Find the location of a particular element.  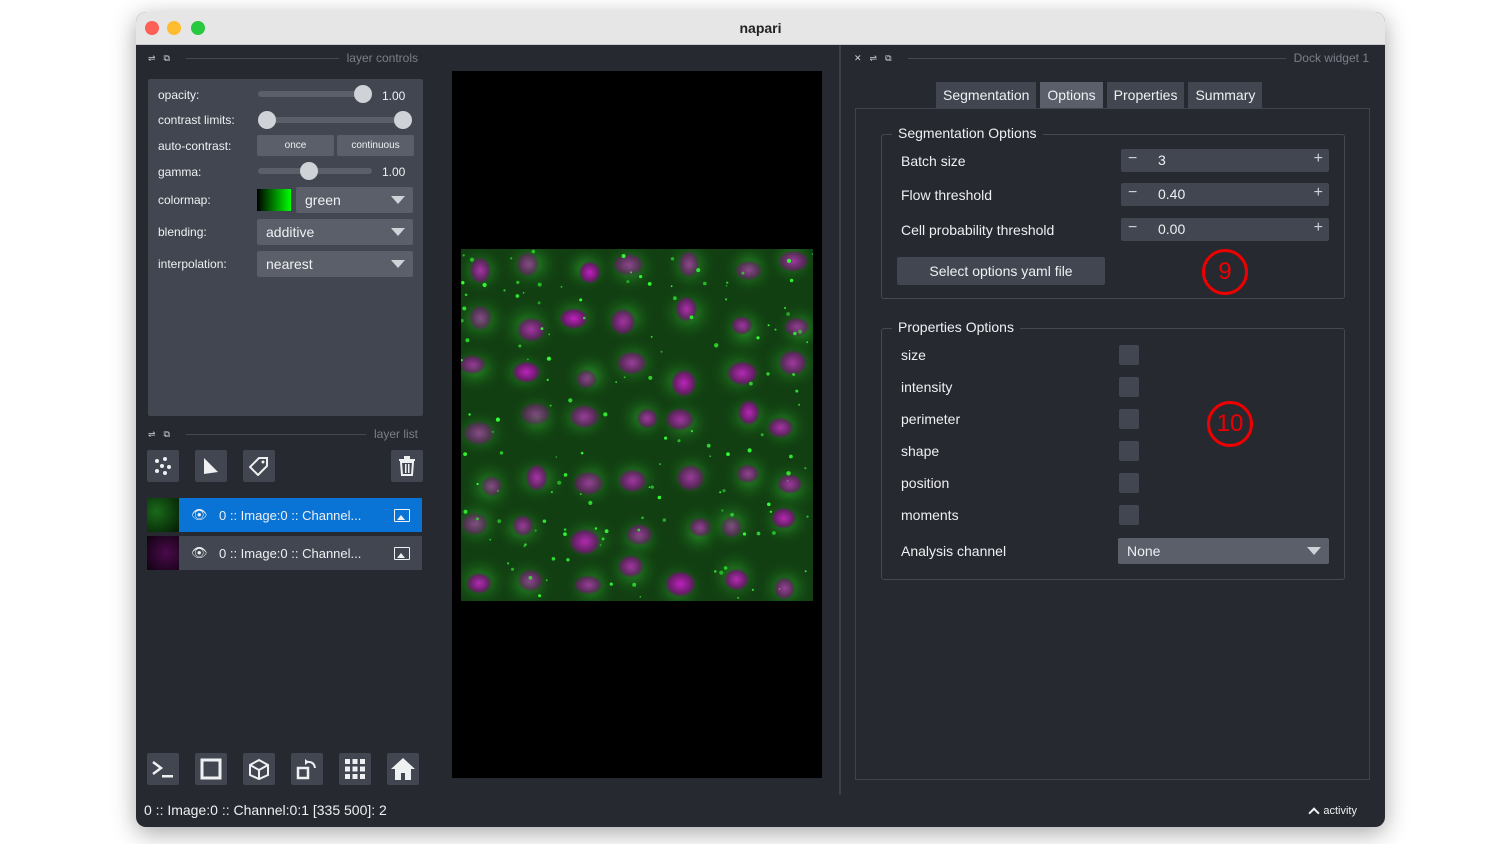

square-icon is located at coordinates (211, 769).